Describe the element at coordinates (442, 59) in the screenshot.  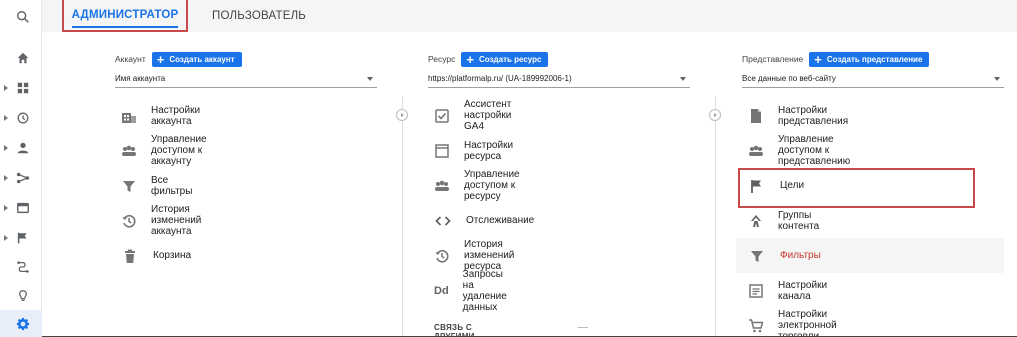
I see `property-label: Ресурс` at that location.